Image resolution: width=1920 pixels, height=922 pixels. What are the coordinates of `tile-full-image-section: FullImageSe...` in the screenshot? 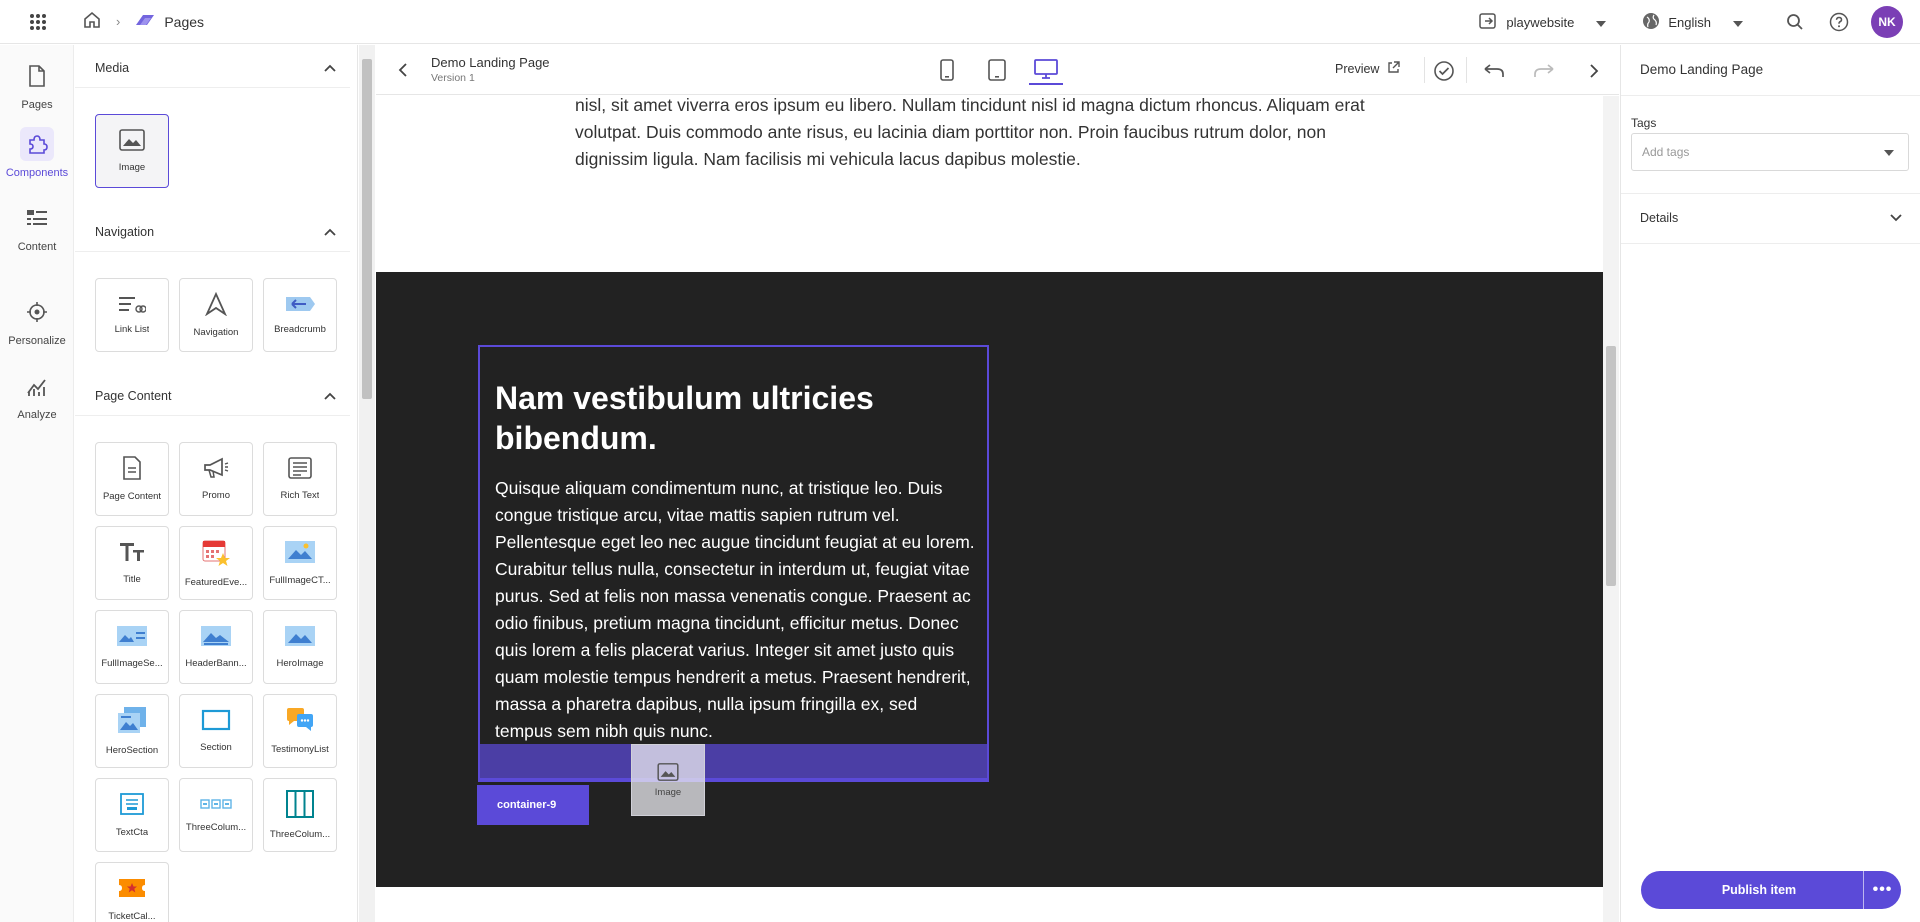 It's located at (132, 647).